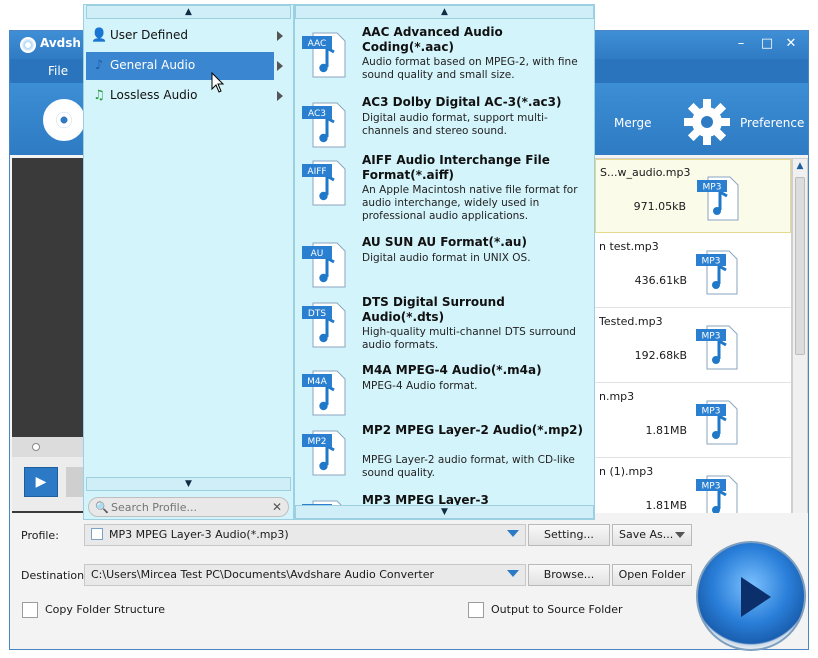  Describe the element at coordinates (693, 196) in the screenshot. I see `file-row: S...w_audio.mp3 971.05kB MP3` at that location.